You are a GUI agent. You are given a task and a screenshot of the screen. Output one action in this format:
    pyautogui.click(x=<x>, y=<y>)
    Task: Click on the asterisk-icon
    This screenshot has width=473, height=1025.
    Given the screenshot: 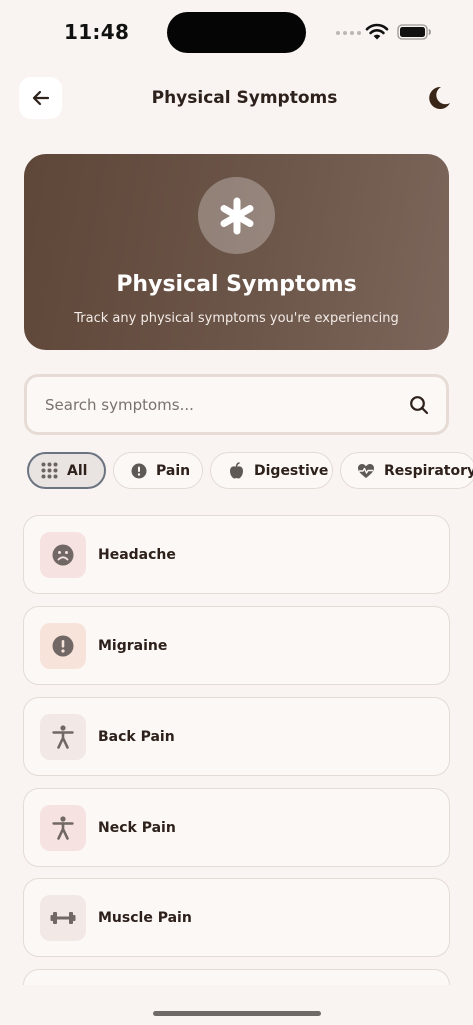 What is the action you would take?
    pyautogui.click(x=236, y=215)
    